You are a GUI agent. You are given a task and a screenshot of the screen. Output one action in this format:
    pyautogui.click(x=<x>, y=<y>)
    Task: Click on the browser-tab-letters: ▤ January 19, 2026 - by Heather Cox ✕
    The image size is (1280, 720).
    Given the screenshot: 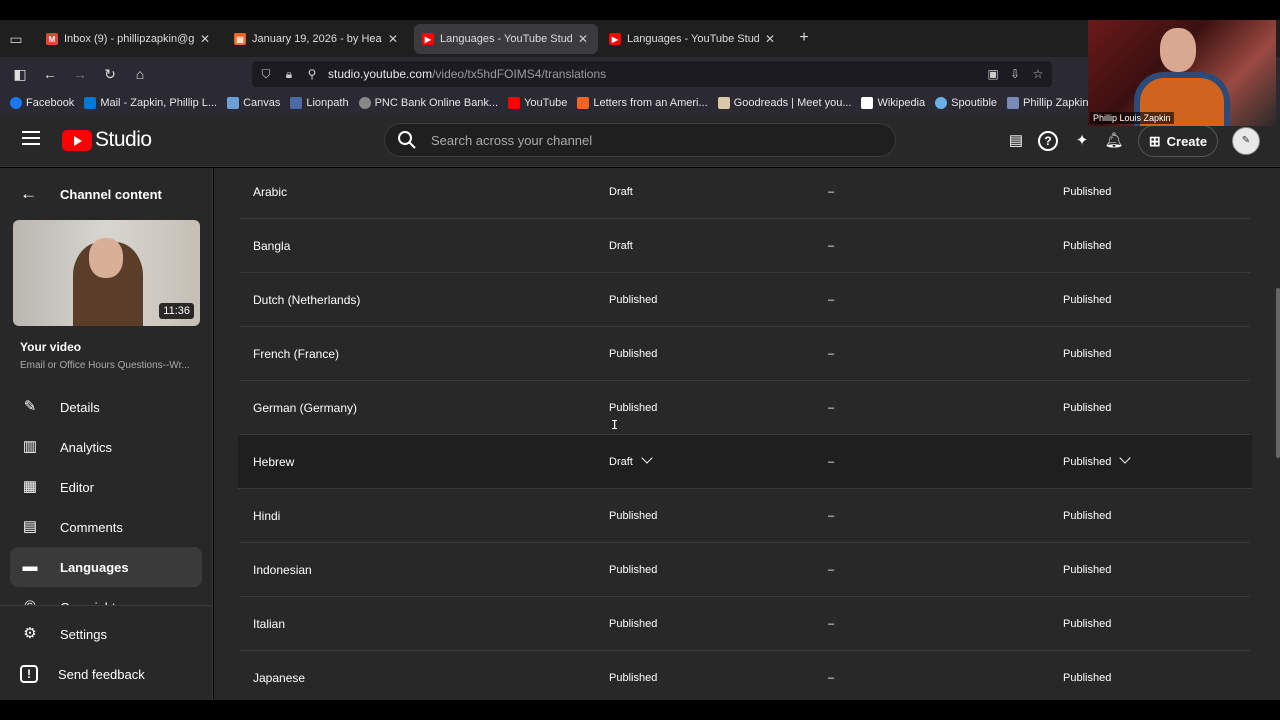 What is the action you would take?
    pyautogui.click(x=317, y=39)
    